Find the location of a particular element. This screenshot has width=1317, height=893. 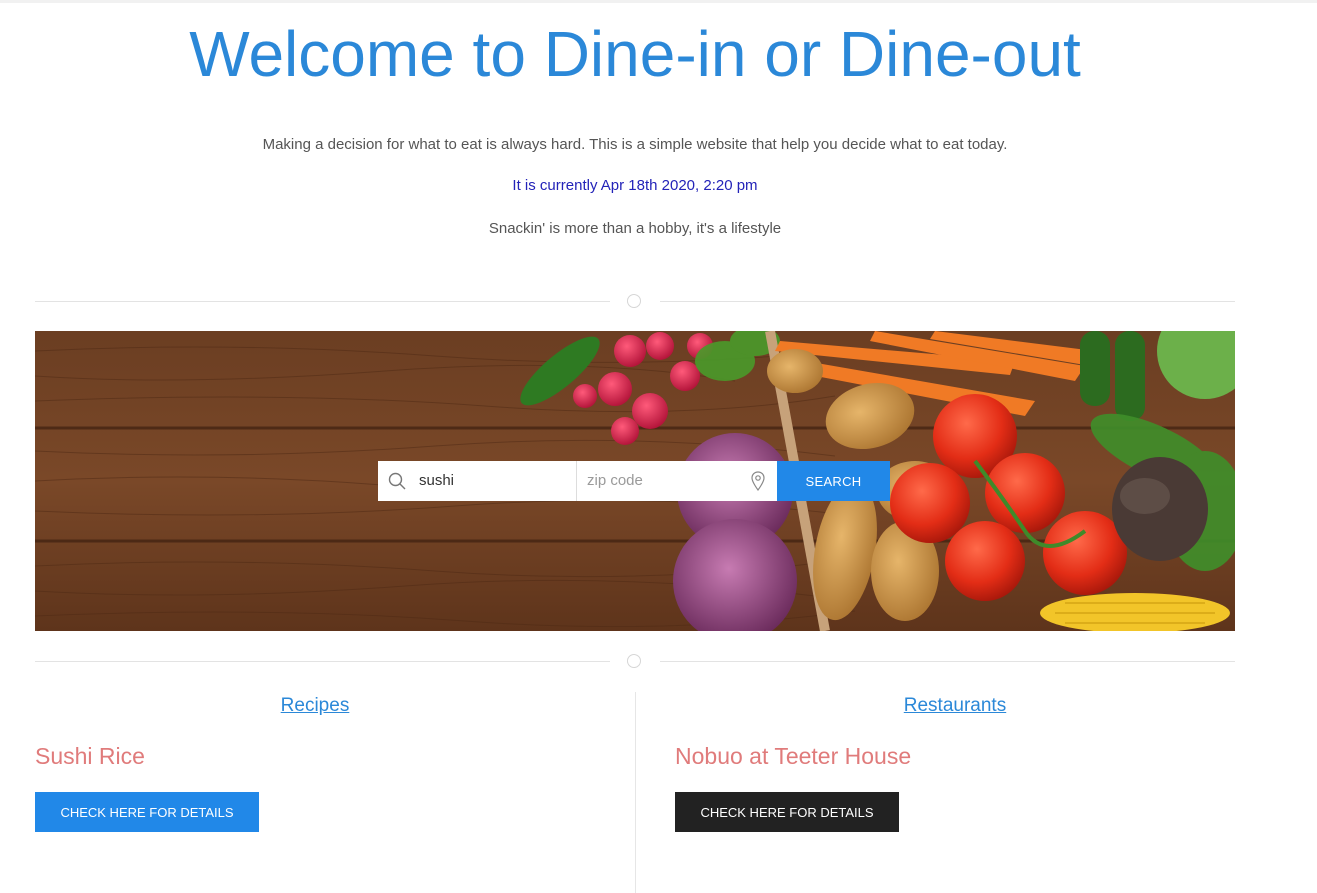

zip-code-placeholder: zip code is located at coordinates (615, 480).